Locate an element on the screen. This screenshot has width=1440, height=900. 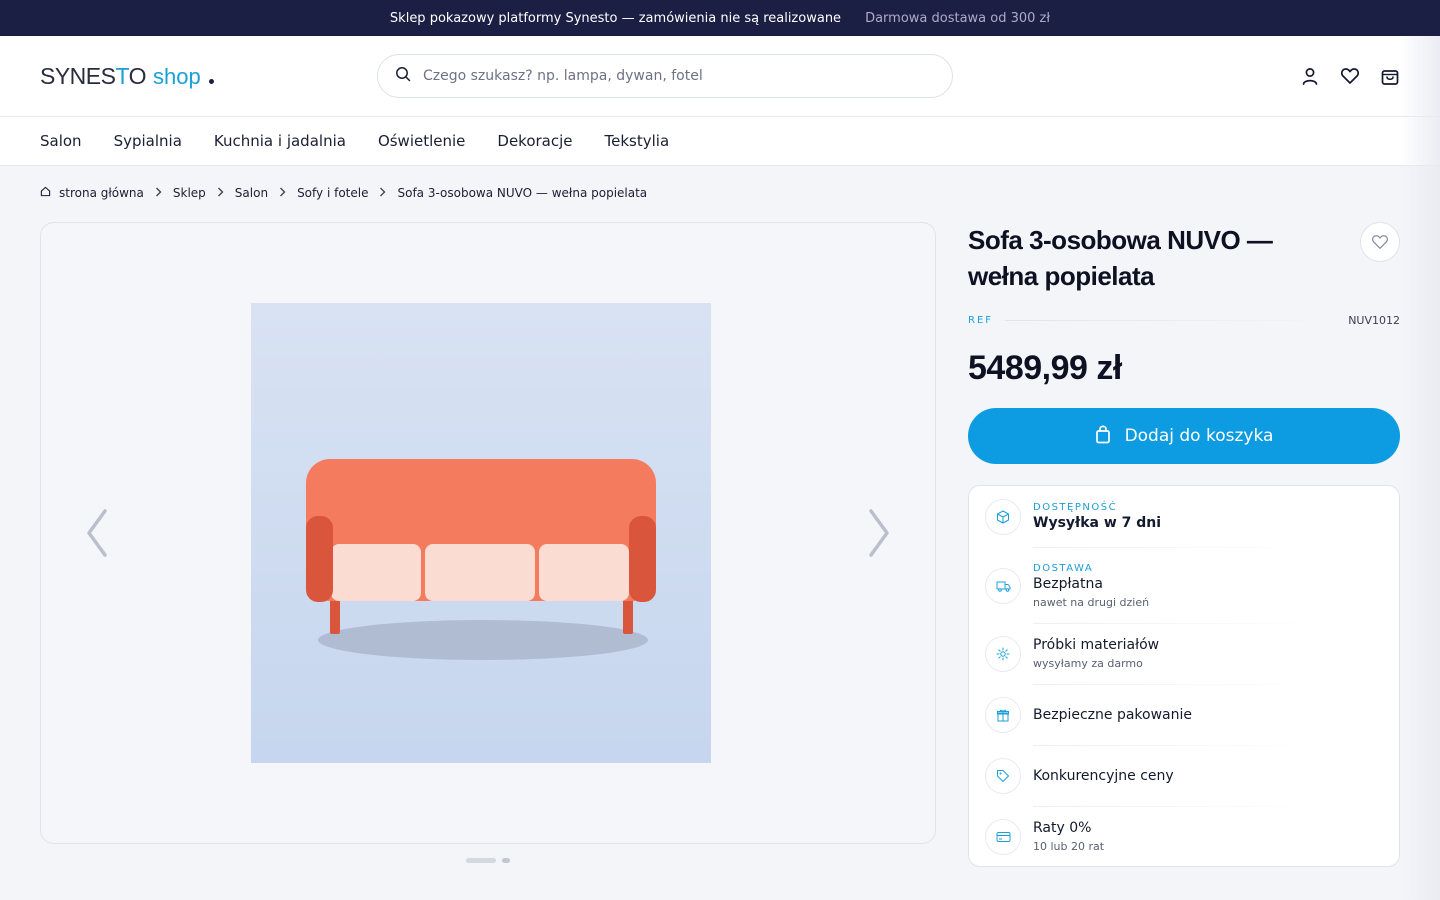
nav-item-sypialnia: Sypialnia is located at coordinates (148, 141).